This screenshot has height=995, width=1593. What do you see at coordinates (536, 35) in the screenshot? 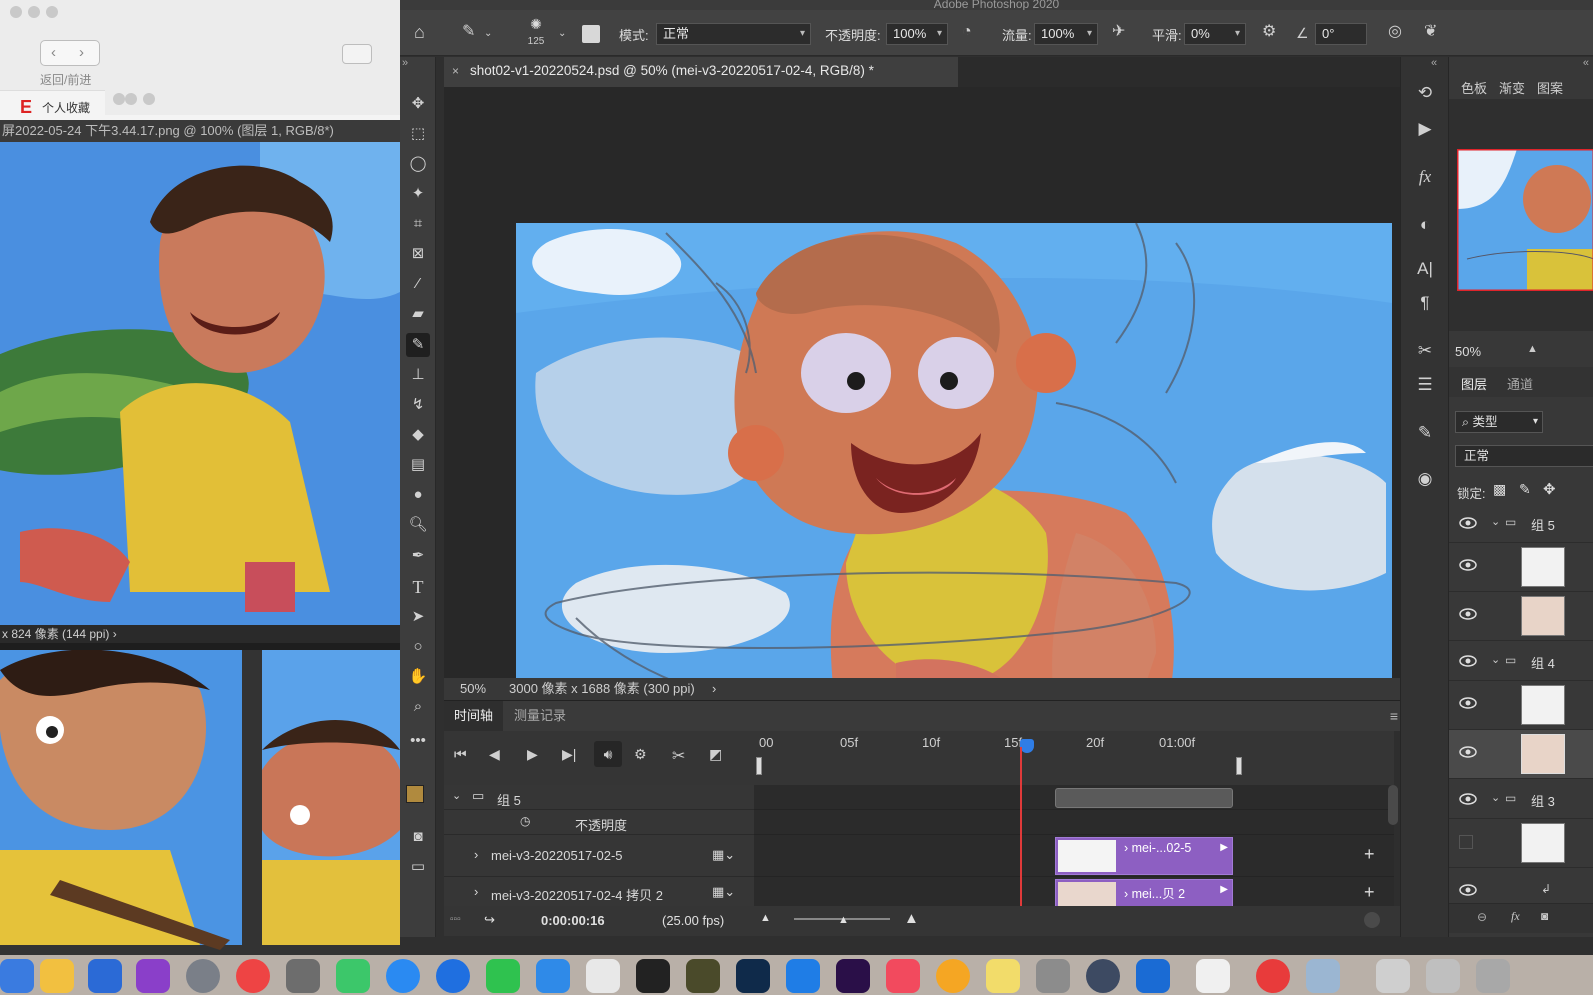
I see `brush-size-picker: ✺ 125` at bounding box center [536, 35].